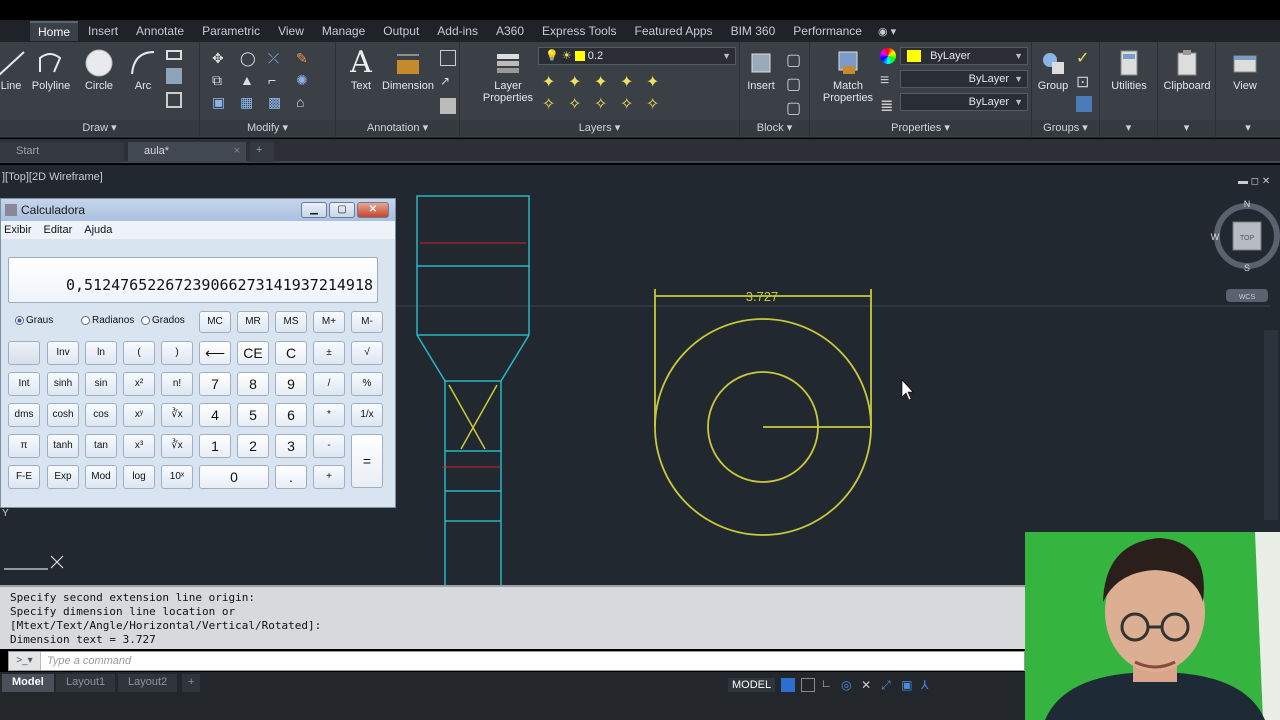 The image size is (1280, 720). What do you see at coordinates (101, 477) in the screenshot?
I see `key-r4-c2: Mod` at bounding box center [101, 477].